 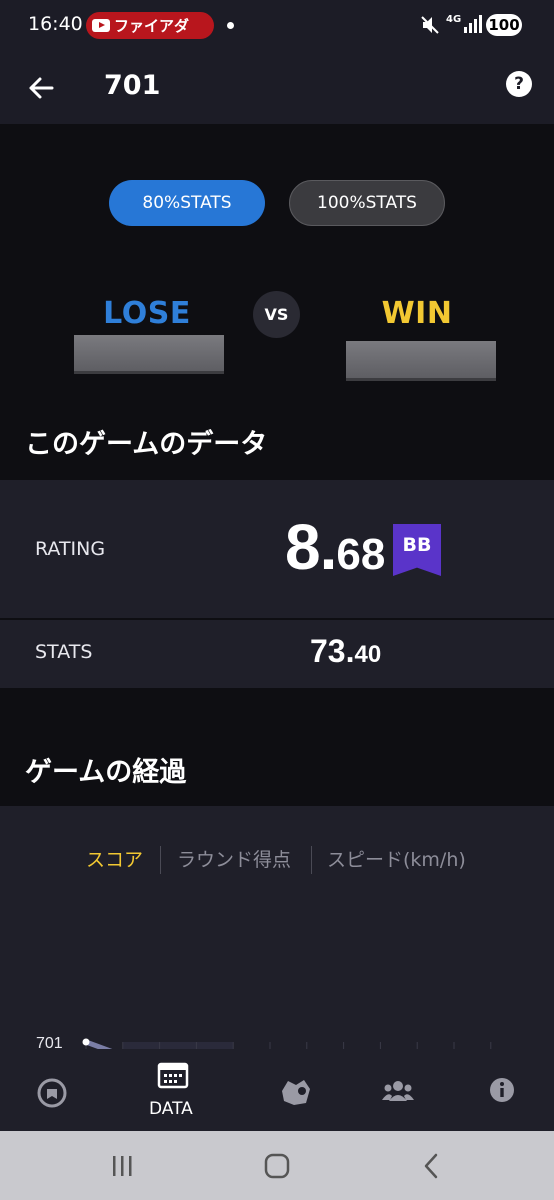 I want to click on award-icon, so click(x=296, y=1092).